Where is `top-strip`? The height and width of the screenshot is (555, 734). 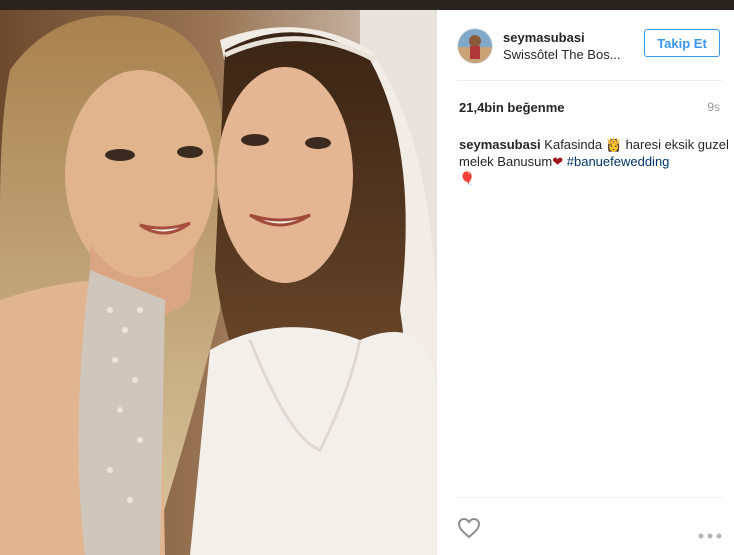 top-strip is located at coordinates (367, 5).